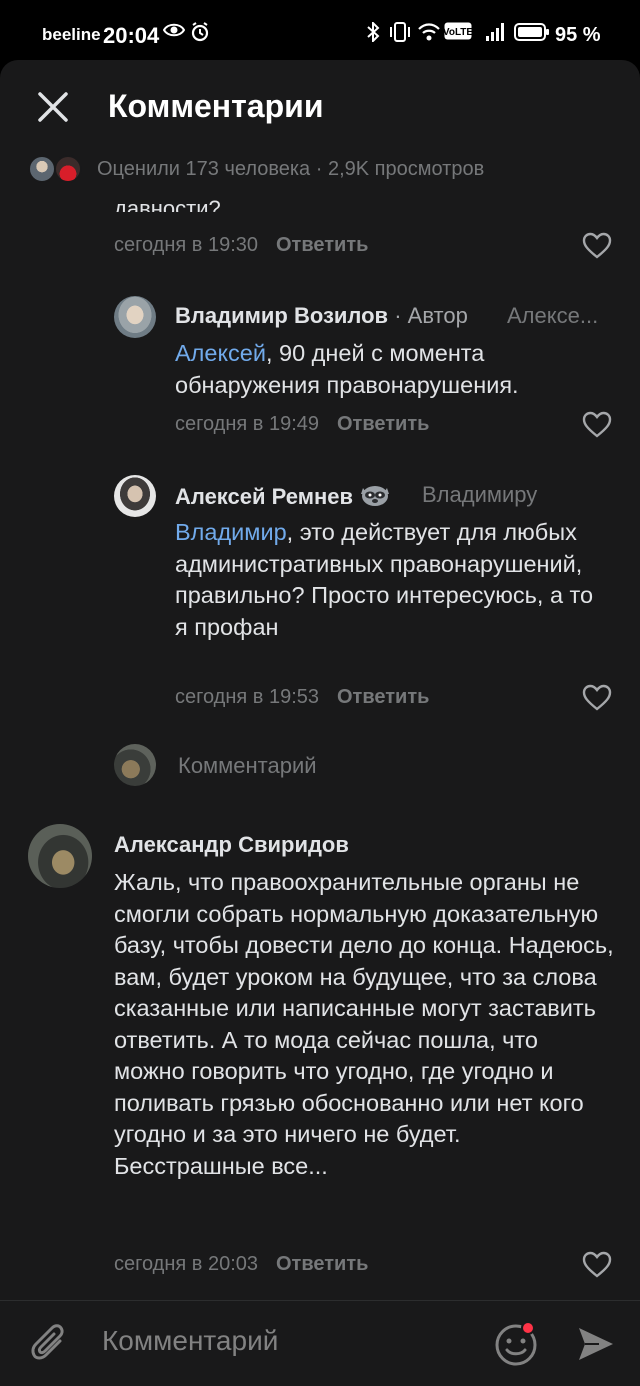  I want to click on comment-author: Александр Свиридов, so click(231, 845).